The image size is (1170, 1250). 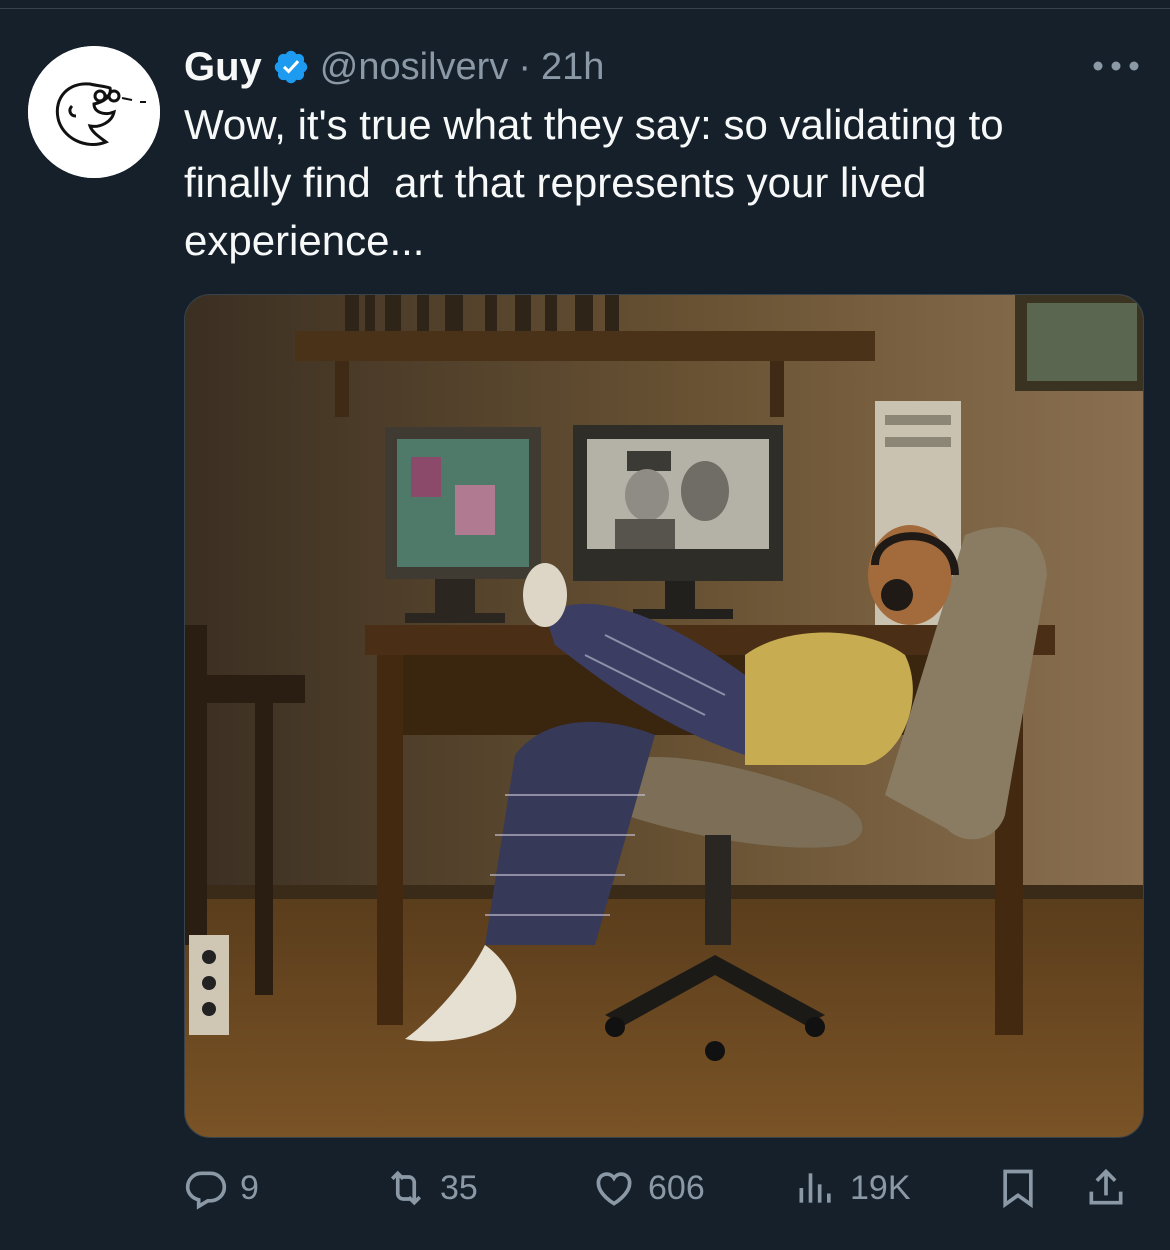 I want to click on bookmark-button, so click(x=1018, y=1188).